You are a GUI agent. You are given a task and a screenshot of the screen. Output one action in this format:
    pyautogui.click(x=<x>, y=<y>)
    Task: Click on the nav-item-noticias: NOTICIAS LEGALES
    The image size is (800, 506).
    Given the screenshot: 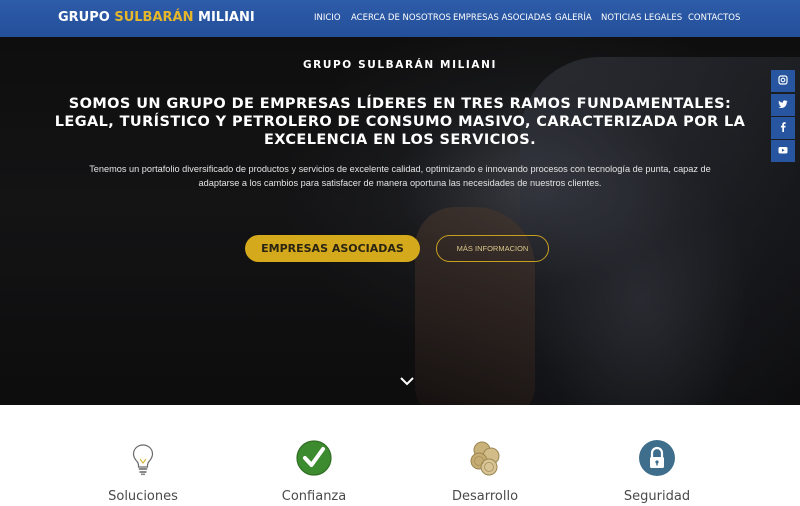 What is the action you would take?
    pyautogui.click(x=641, y=18)
    